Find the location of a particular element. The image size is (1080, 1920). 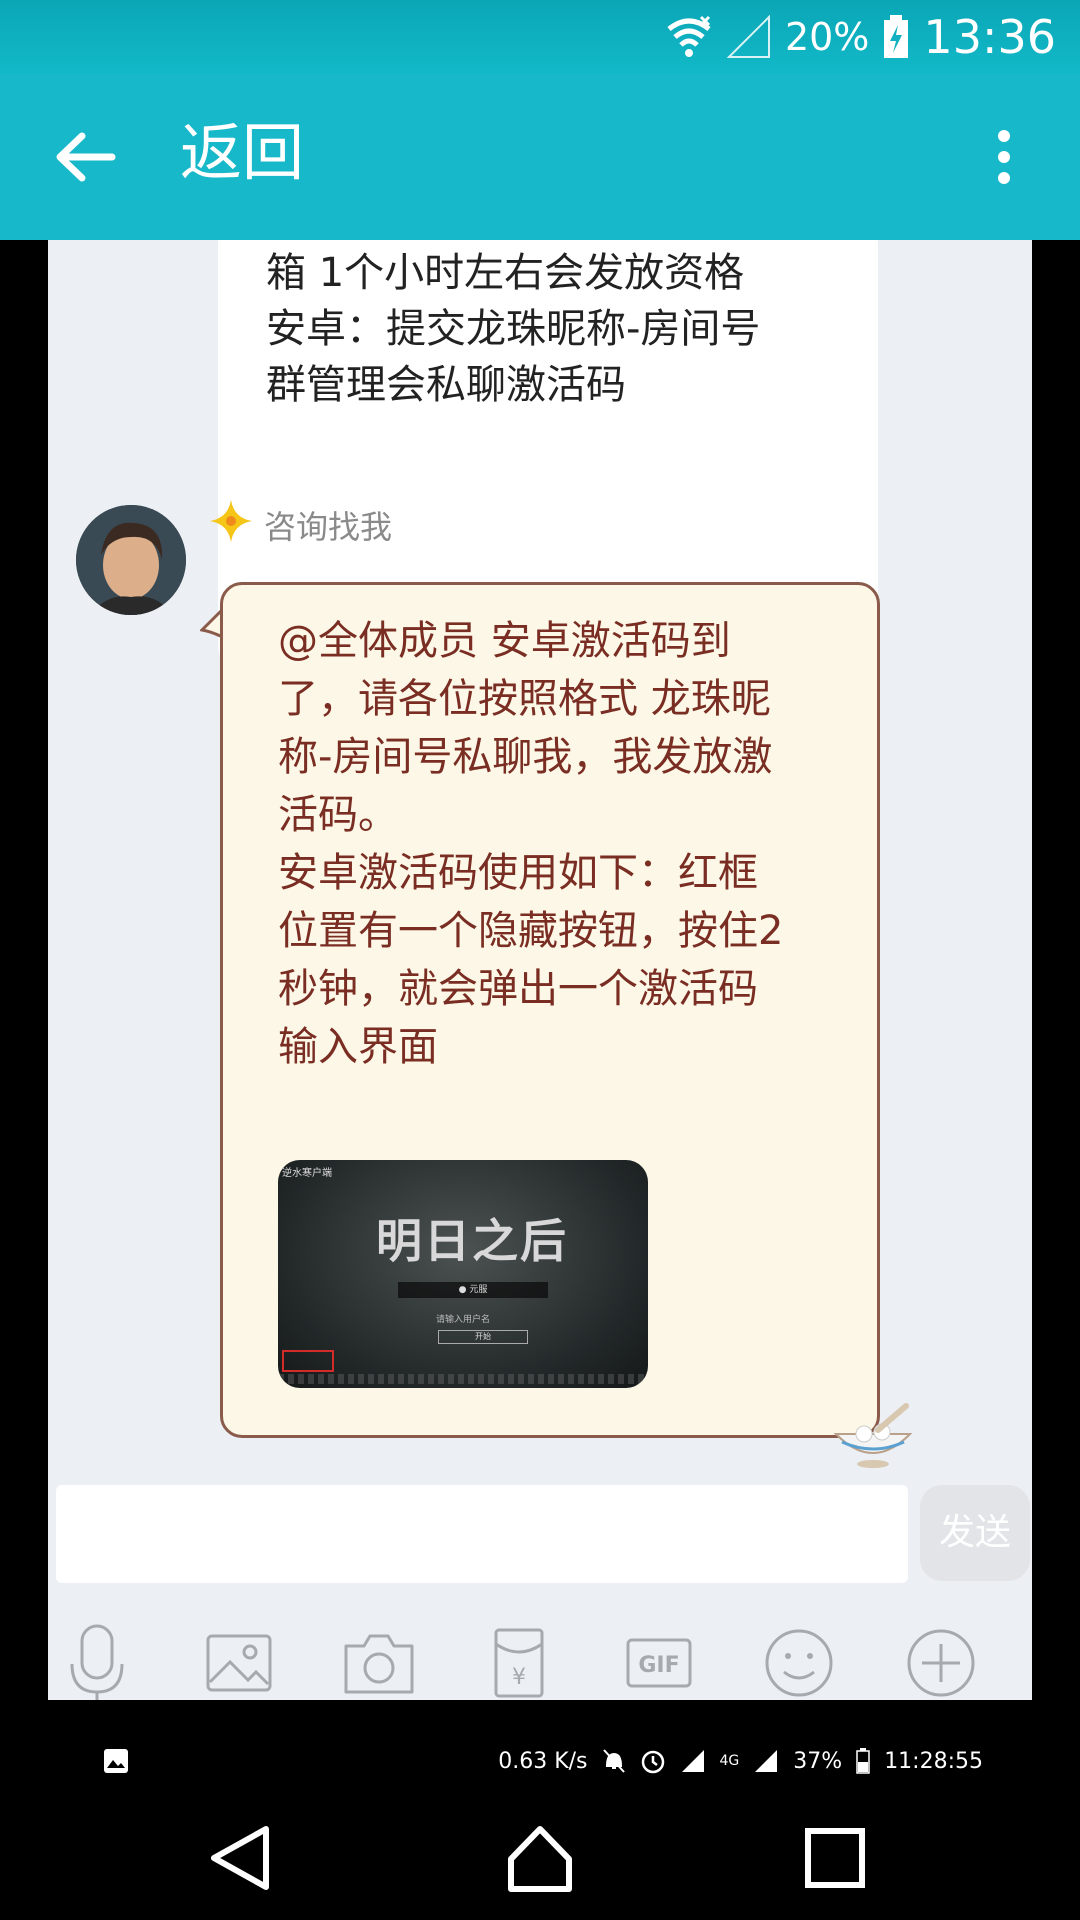

emoji-icon is located at coordinates (799, 1660).